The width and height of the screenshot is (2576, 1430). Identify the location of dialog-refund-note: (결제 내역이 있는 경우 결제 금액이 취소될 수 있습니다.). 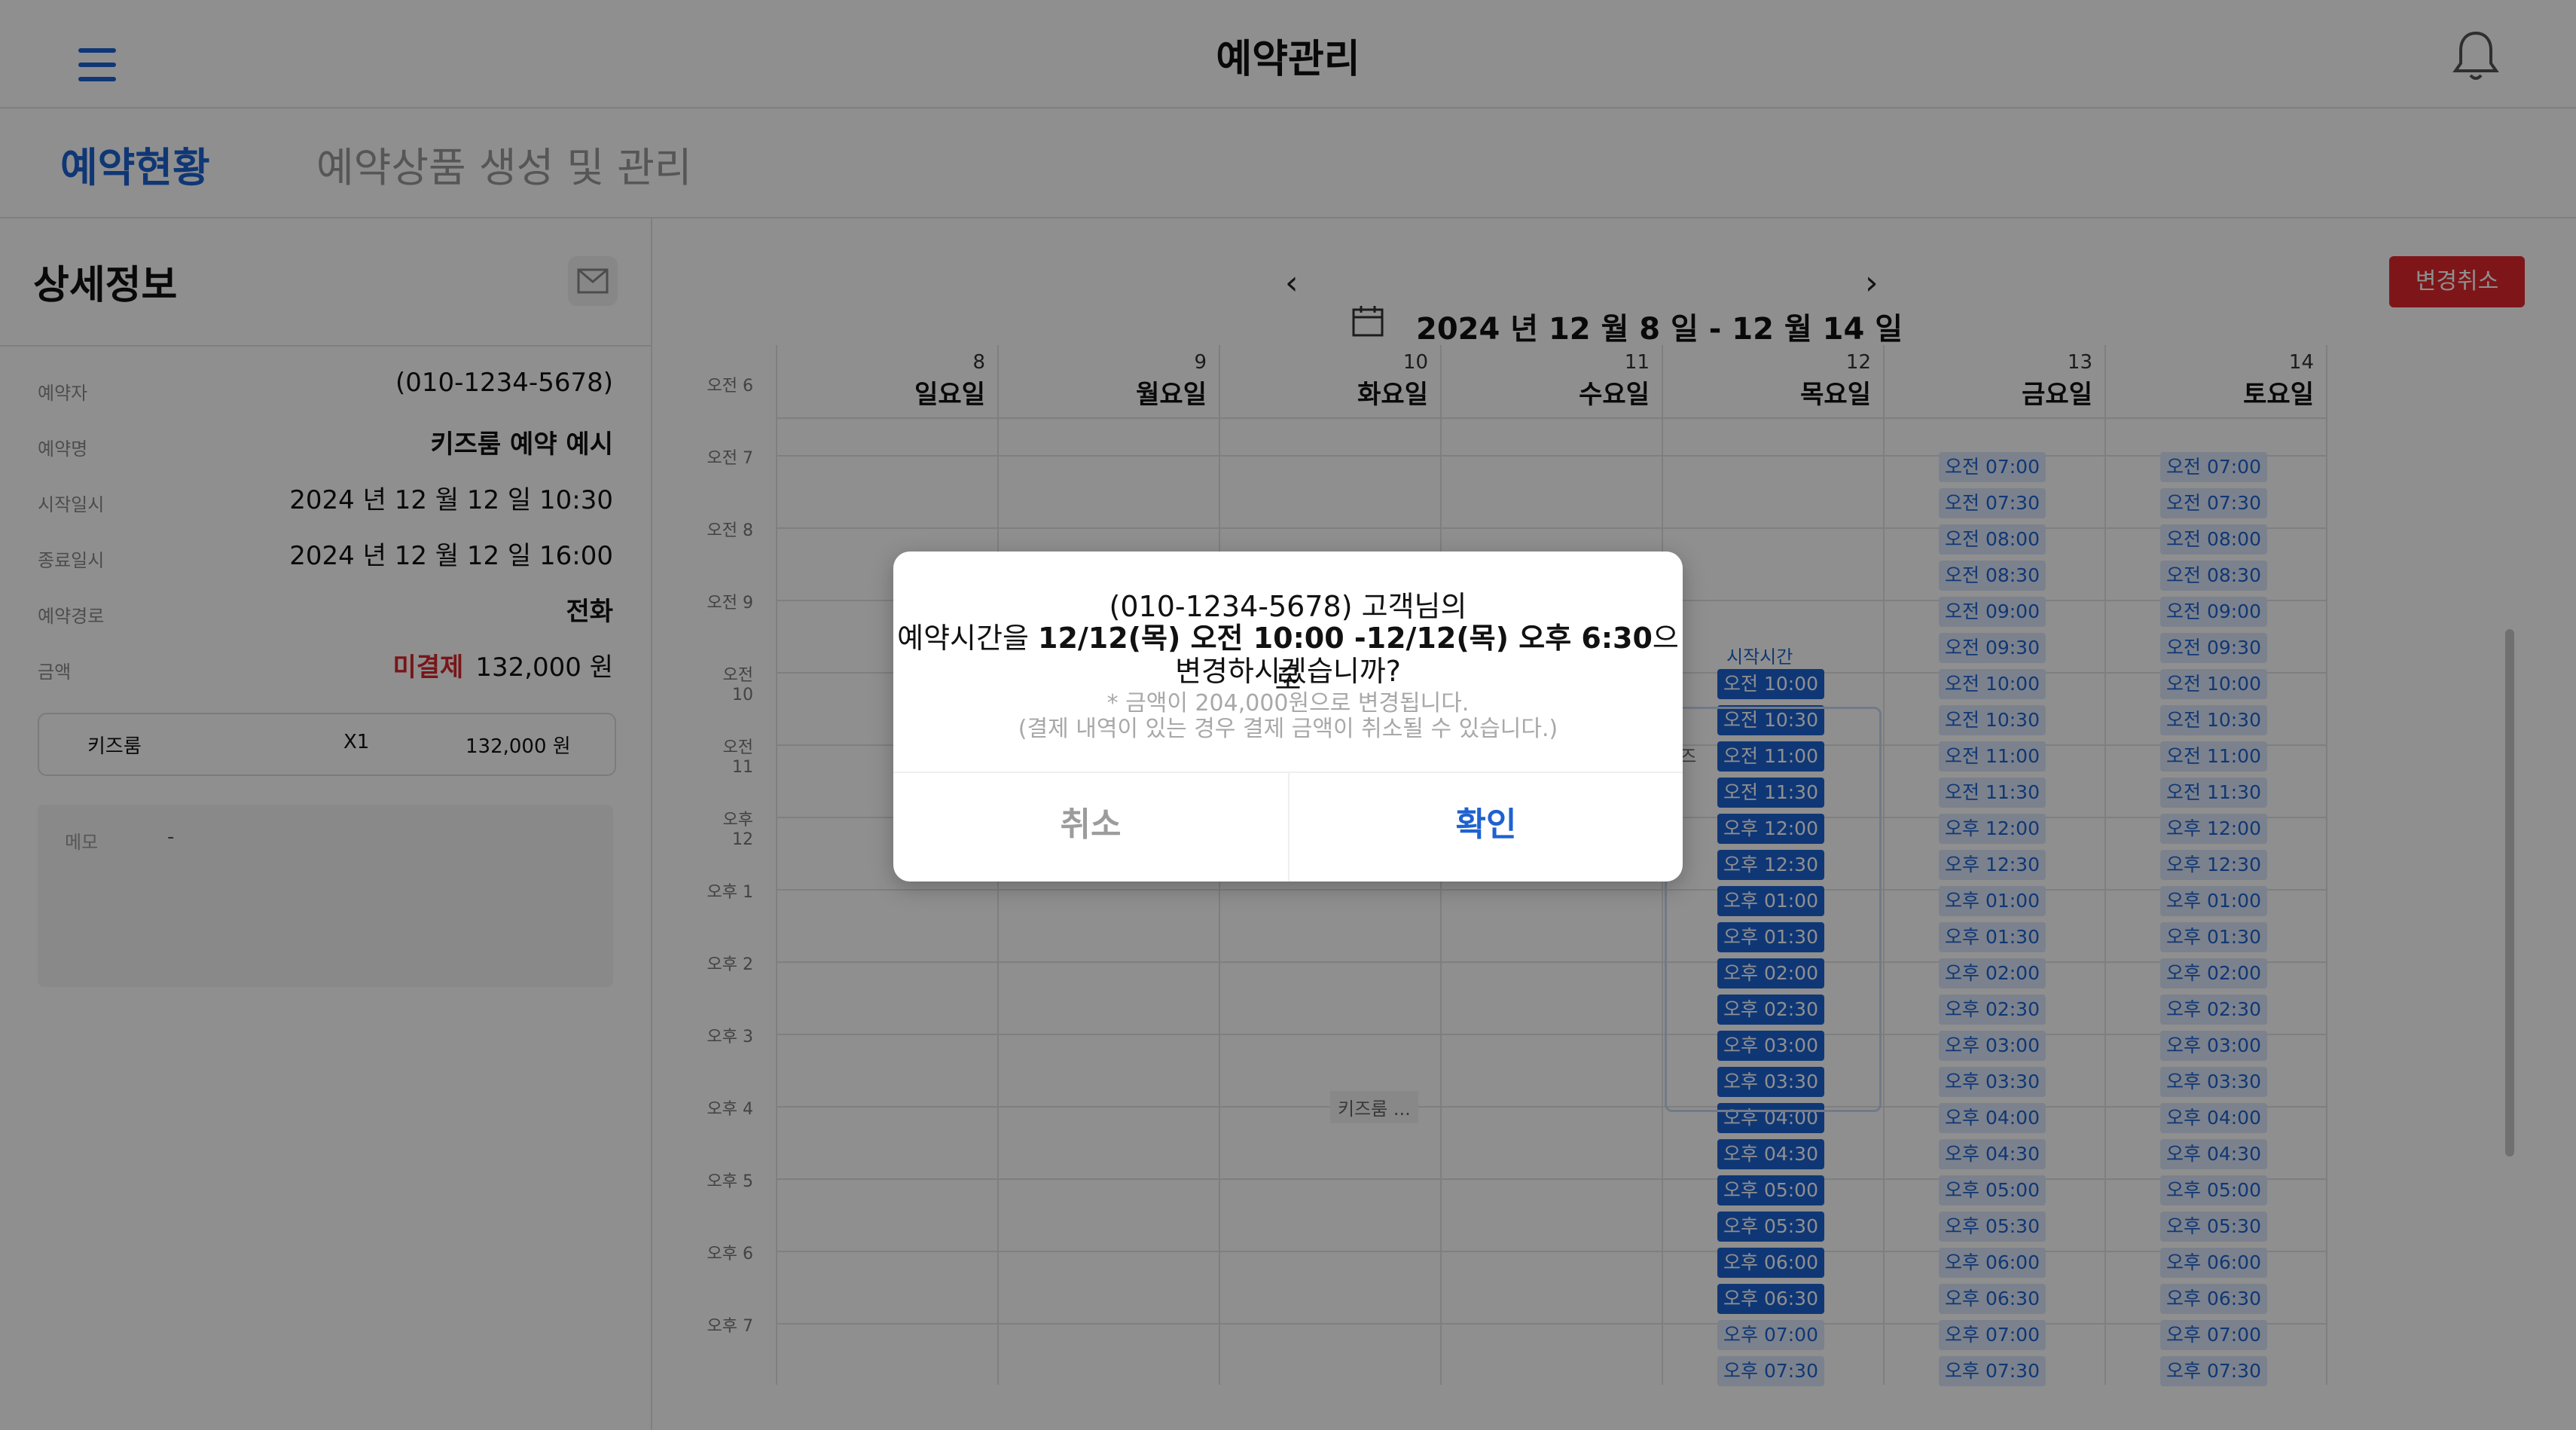
(1288, 729).